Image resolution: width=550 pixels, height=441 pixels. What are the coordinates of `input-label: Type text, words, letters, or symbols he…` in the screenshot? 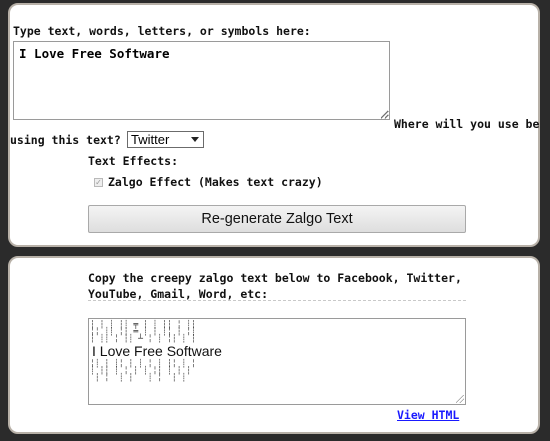 It's located at (162, 31).